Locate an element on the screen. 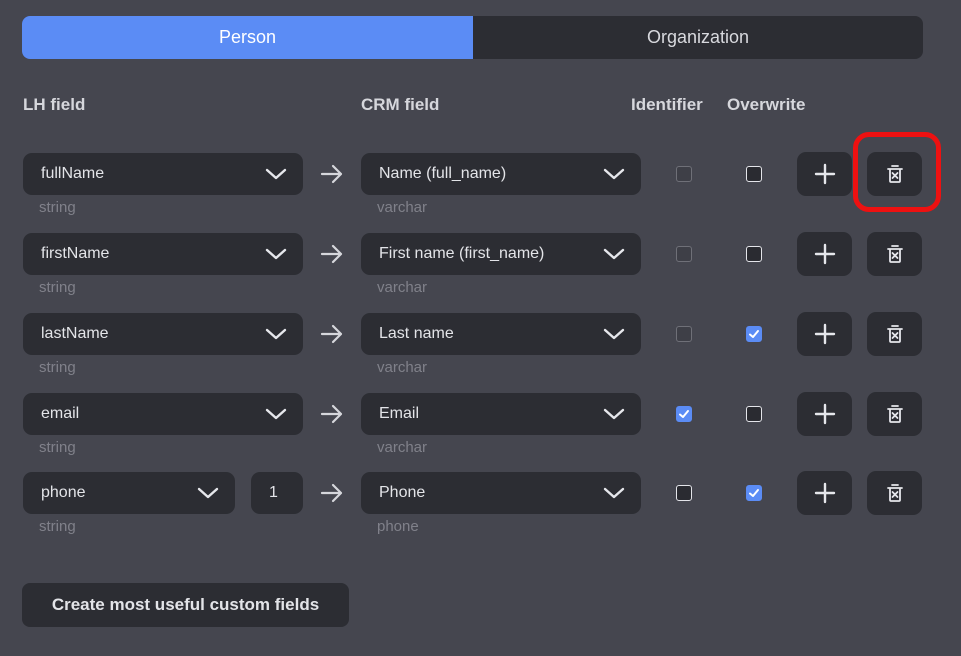 The image size is (961, 656). create-custom-fields-button: Create most useful custom fields is located at coordinates (185, 605).